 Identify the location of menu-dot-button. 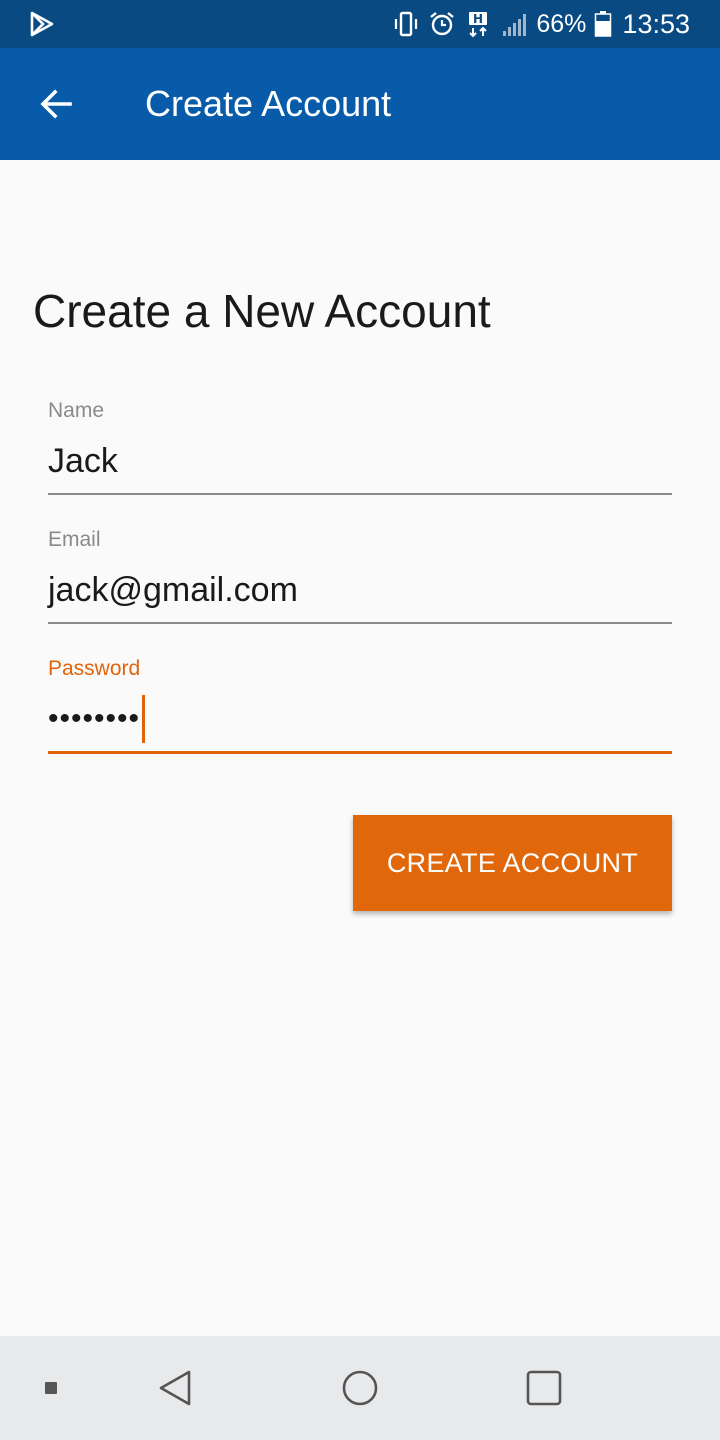
(51, 1388).